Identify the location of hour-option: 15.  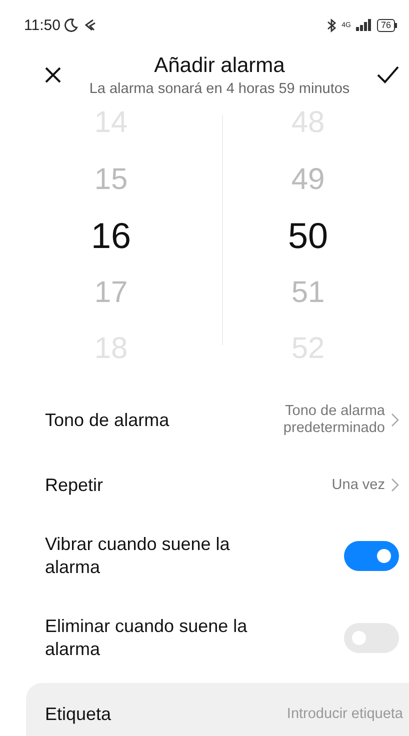
(111, 180).